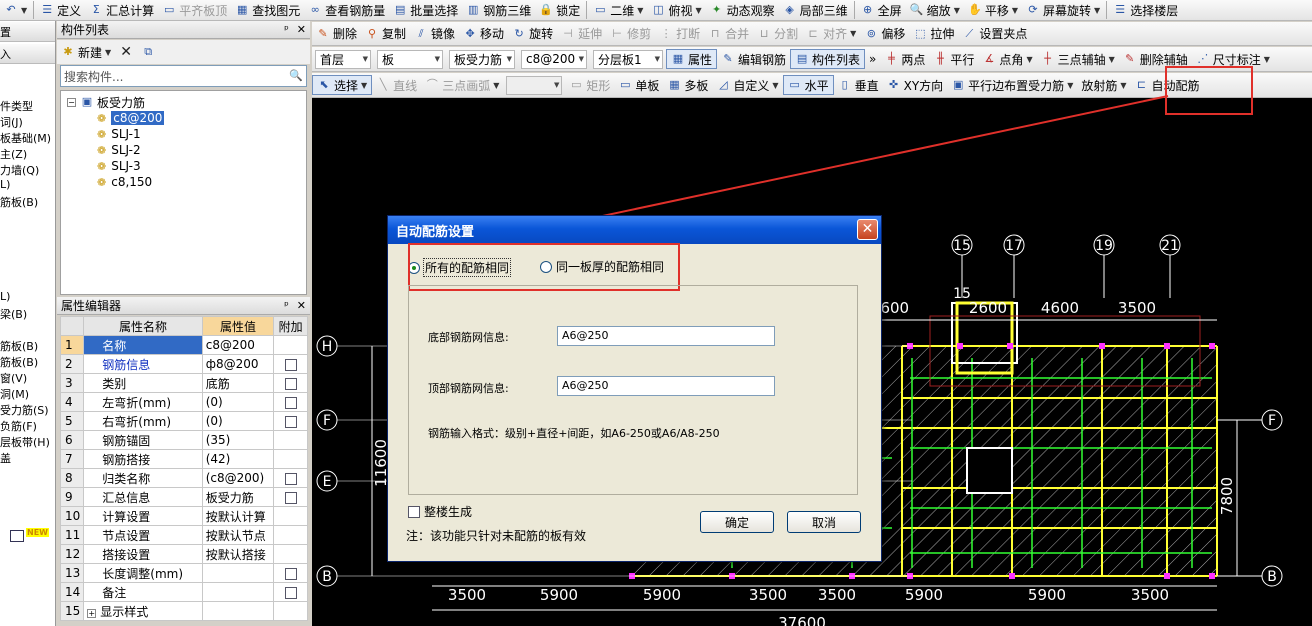  Describe the element at coordinates (1063, 10) in the screenshot. I see `screen-rotate-dropdown: ⟳ 屏幕旋转 ▼` at that location.